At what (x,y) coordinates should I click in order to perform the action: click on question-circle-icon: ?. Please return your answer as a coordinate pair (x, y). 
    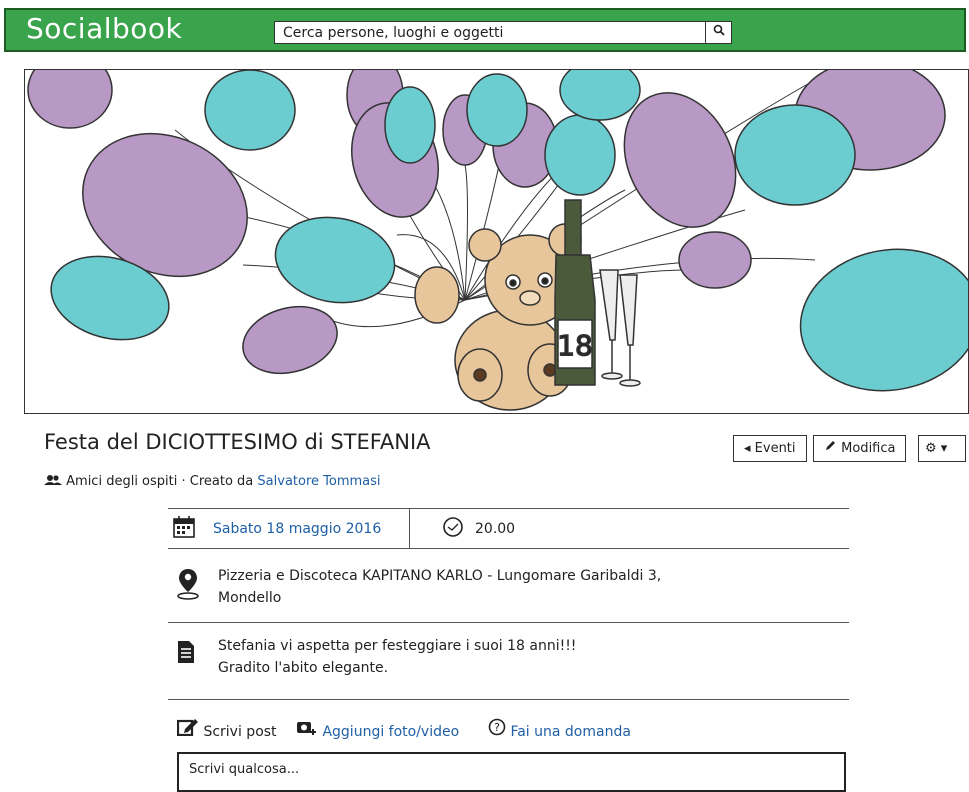
    Looking at the image, I should click on (499, 729).